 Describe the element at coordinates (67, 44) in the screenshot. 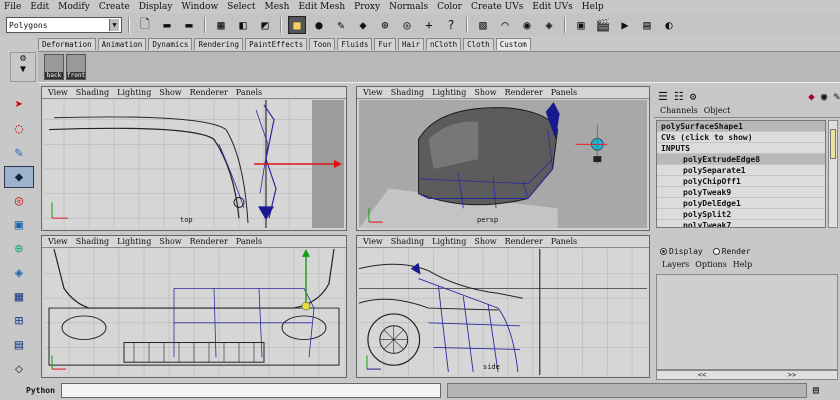

I see `tab-deformation: Deformation` at that location.